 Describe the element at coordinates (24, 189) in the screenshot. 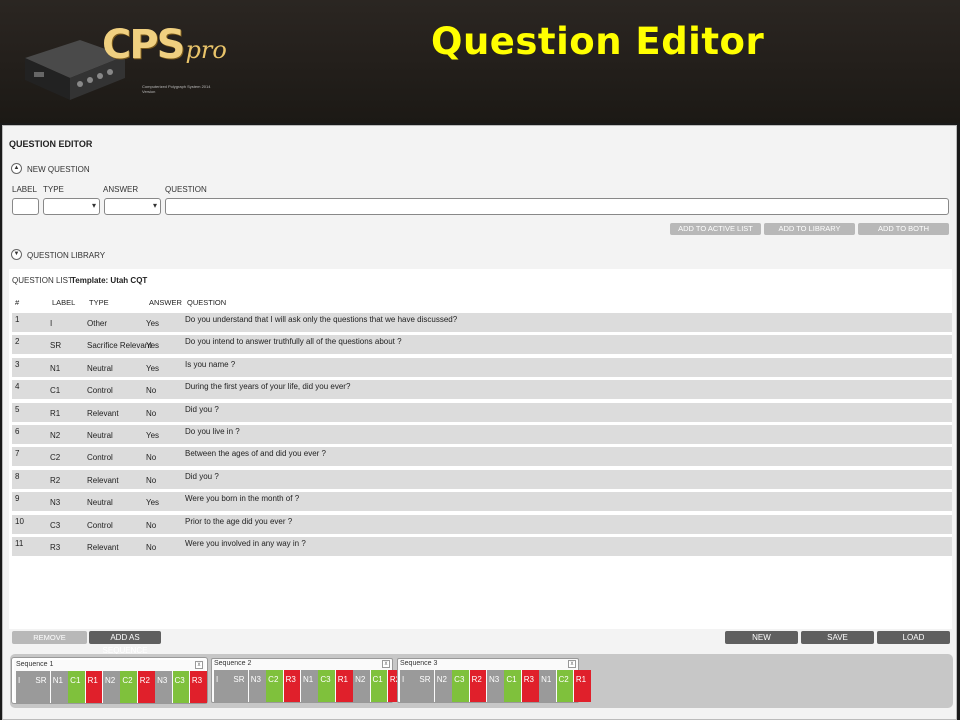

I see `label-column-label: LABEL` at that location.